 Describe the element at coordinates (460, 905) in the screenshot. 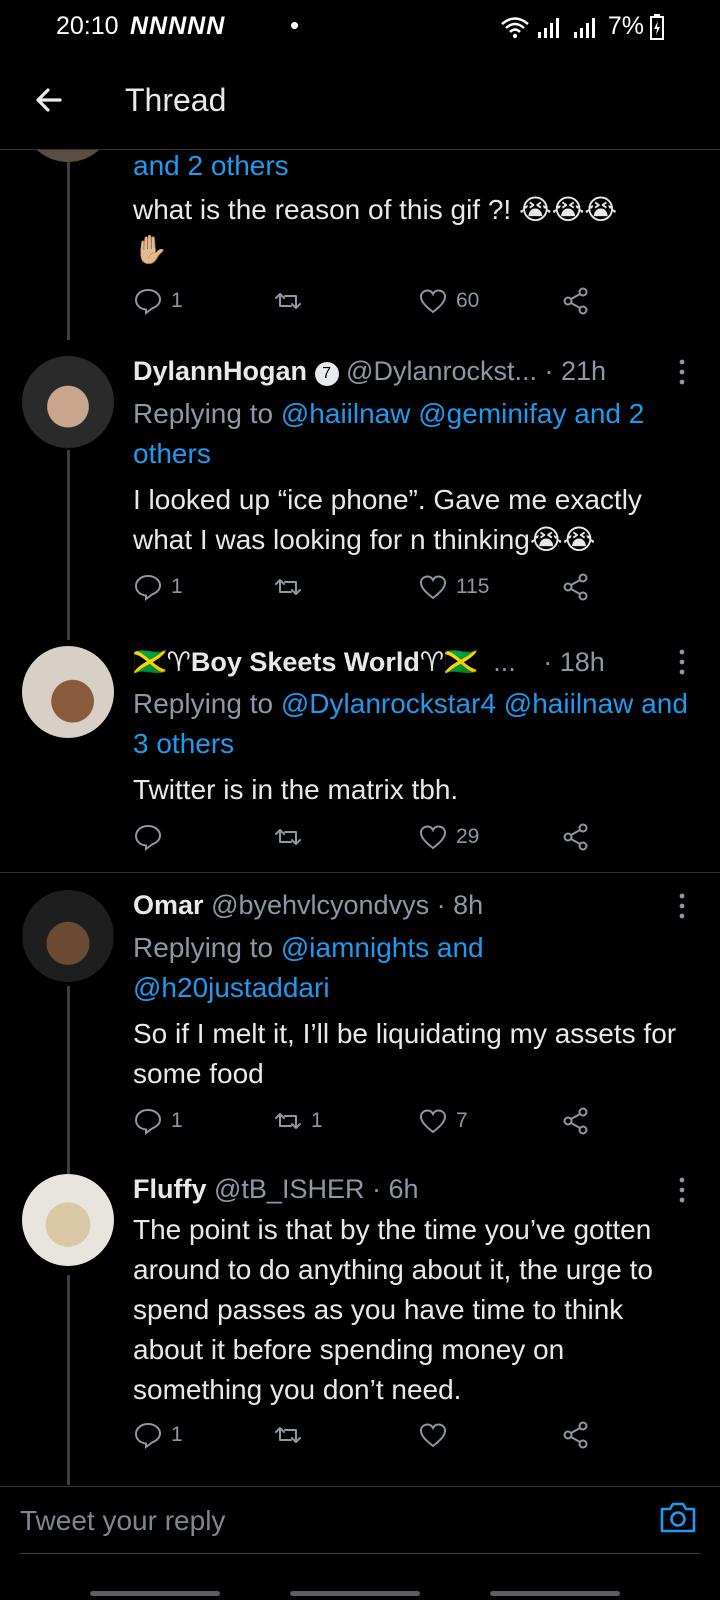

I see `tweet-time: · 8h` at that location.